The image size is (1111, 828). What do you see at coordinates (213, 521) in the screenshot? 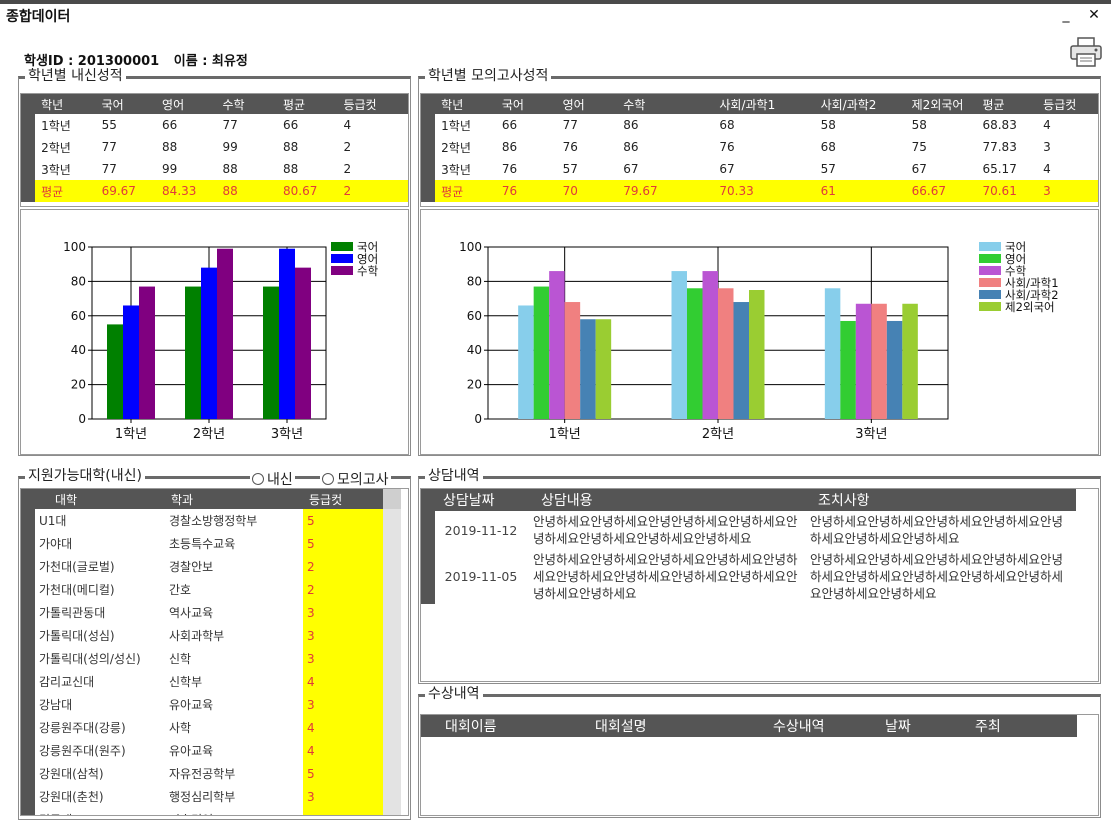
I see `department-name: 경찰소방행정학부` at bounding box center [213, 521].